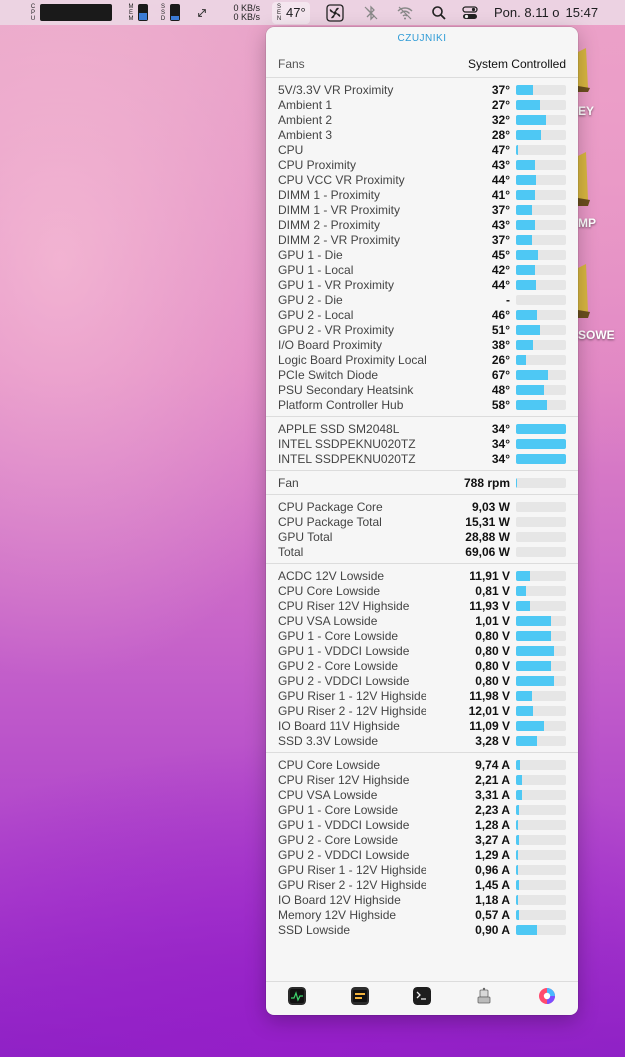 This screenshot has width=625, height=1057. Describe the element at coordinates (422, 824) in the screenshot. I see `sensor-row: GPU 1 - VDDCI Lowside 1,28 A` at that location.